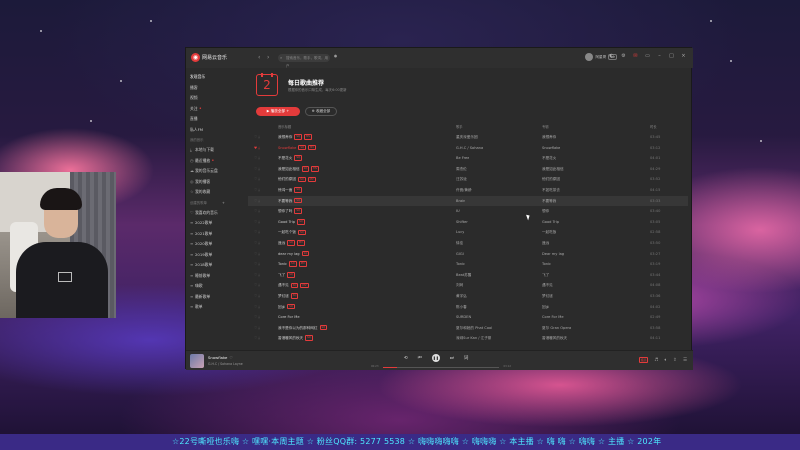 The width and height of the screenshot is (800, 450). Describe the element at coordinates (304, 61) in the screenshot. I see `search-input: ⌕ 搜索音乐，歌手，歌词，用户` at that location.